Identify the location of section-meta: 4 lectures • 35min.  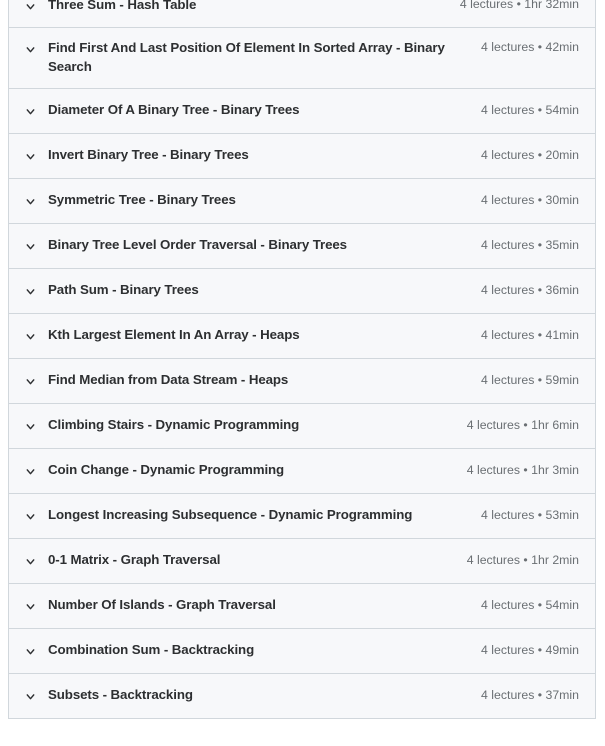
(530, 245).